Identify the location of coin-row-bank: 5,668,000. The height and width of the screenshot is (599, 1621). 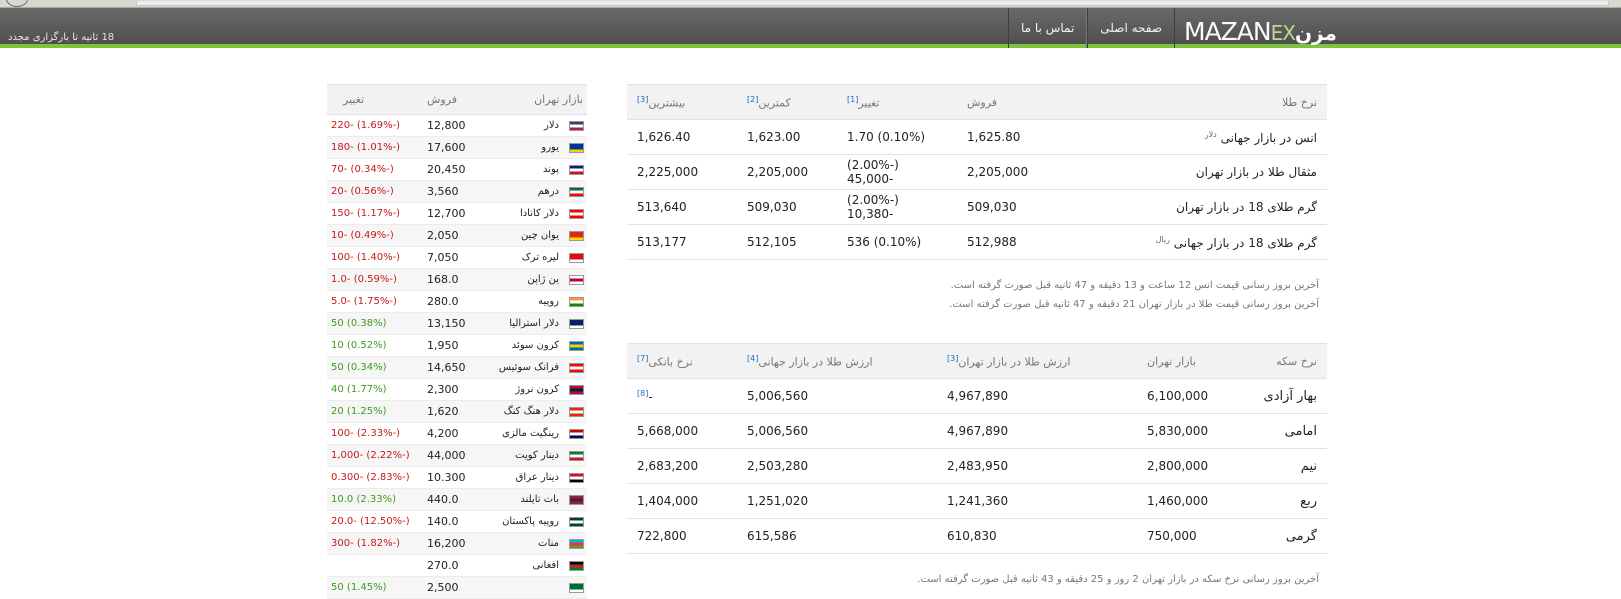
(668, 431).